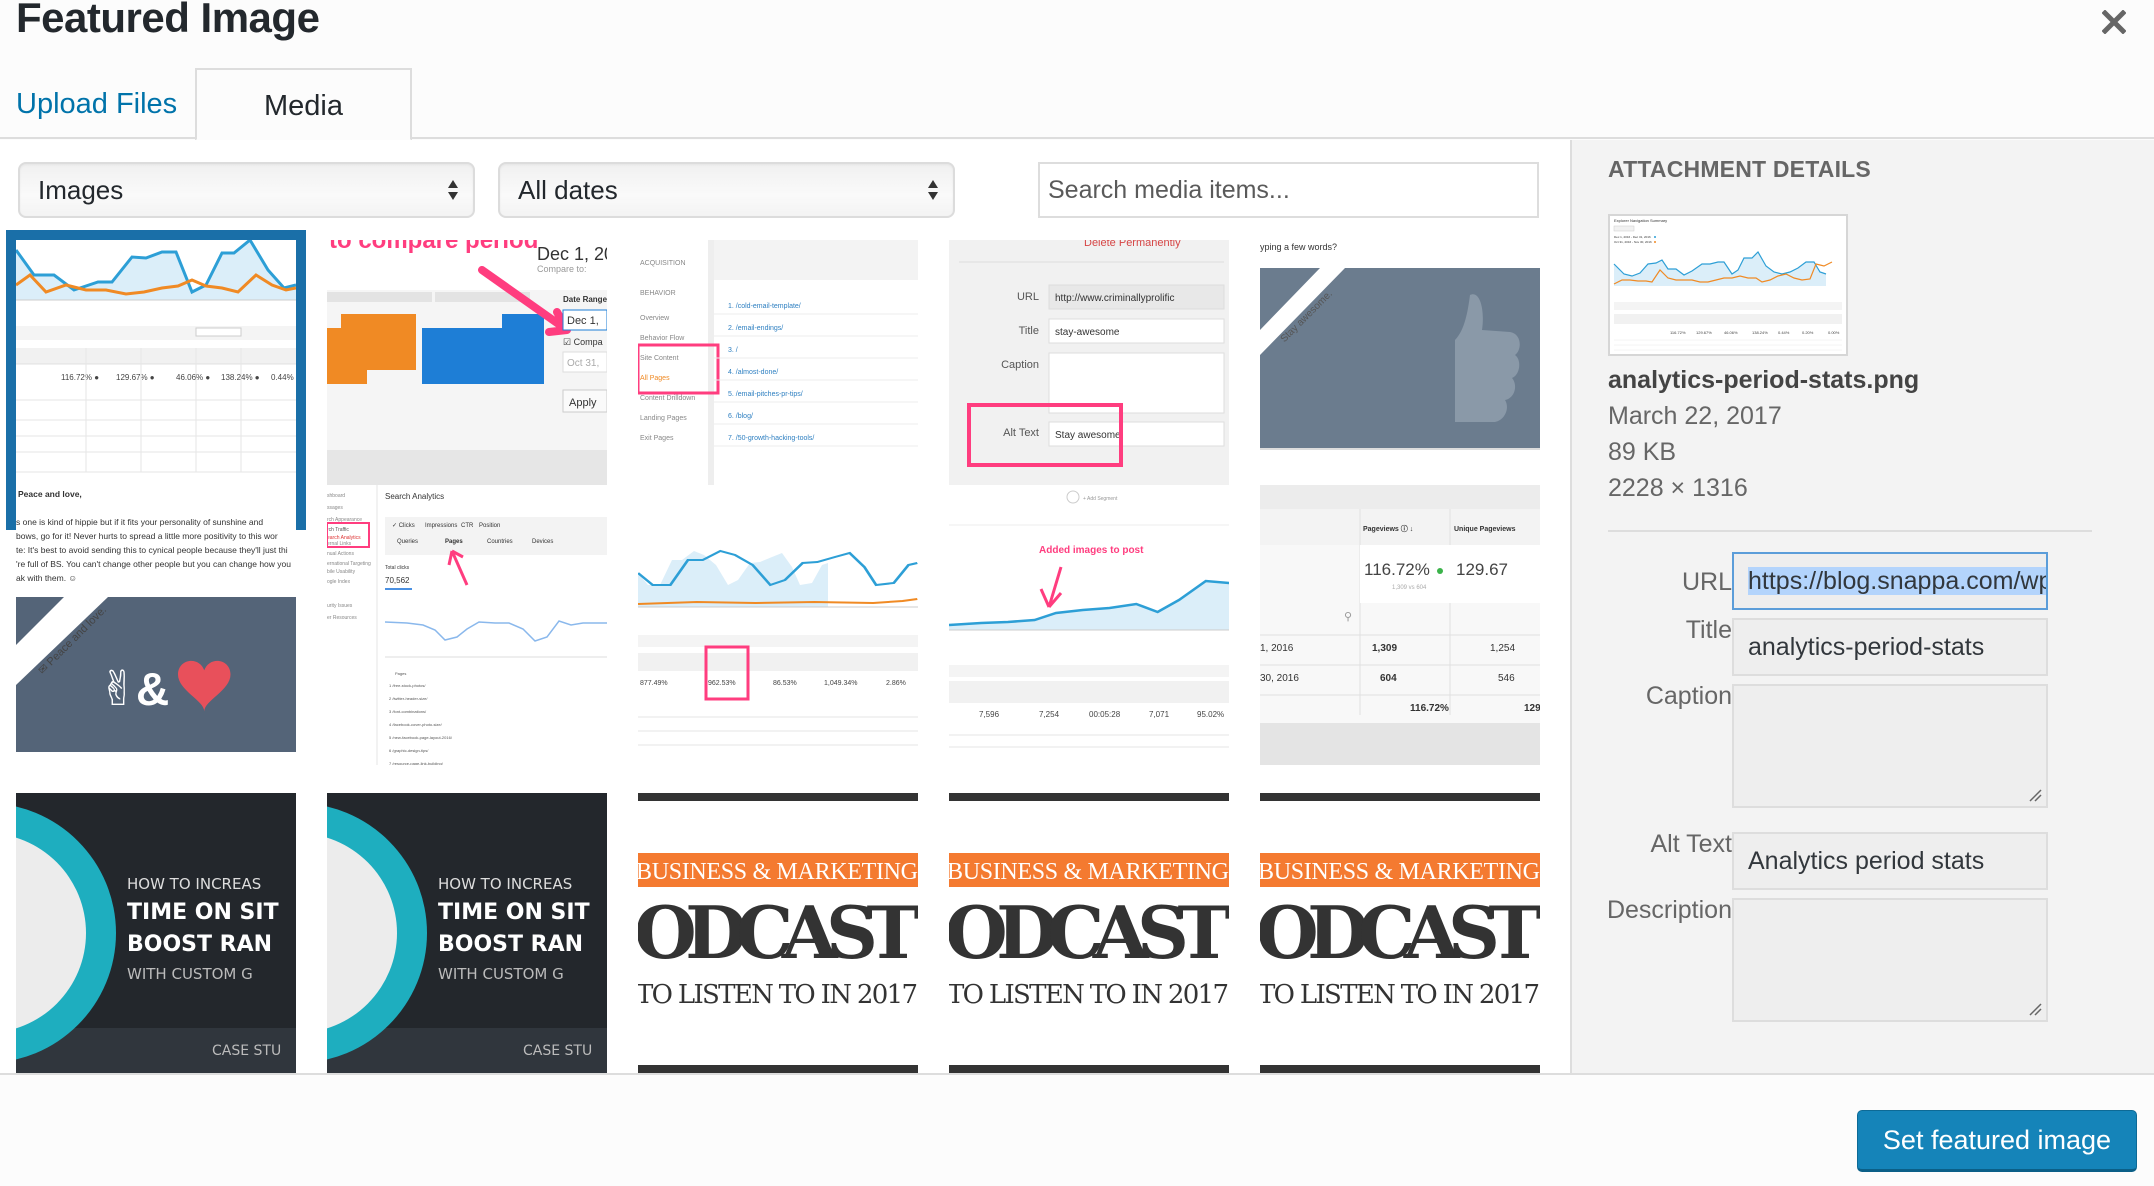 Image resolution: width=2154 pixels, height=1186 pixels. What do you see at coordinates (1485, 529) in the screenshot?
I see `svg-text: Unique Pageviews` at bounding box center [1485, 529].